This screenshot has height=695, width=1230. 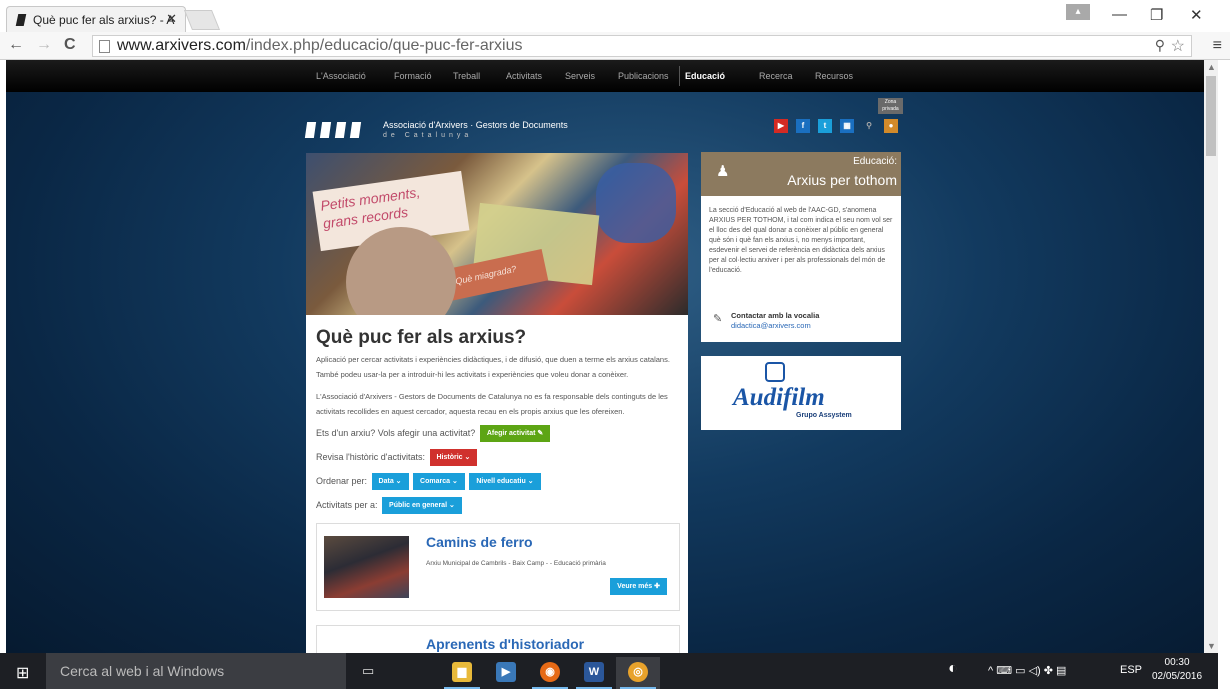 What do you see at coordinates (368, 671) in the screenshot?
I see `task-view-icon: ▭` at bounding box center [368, 671].